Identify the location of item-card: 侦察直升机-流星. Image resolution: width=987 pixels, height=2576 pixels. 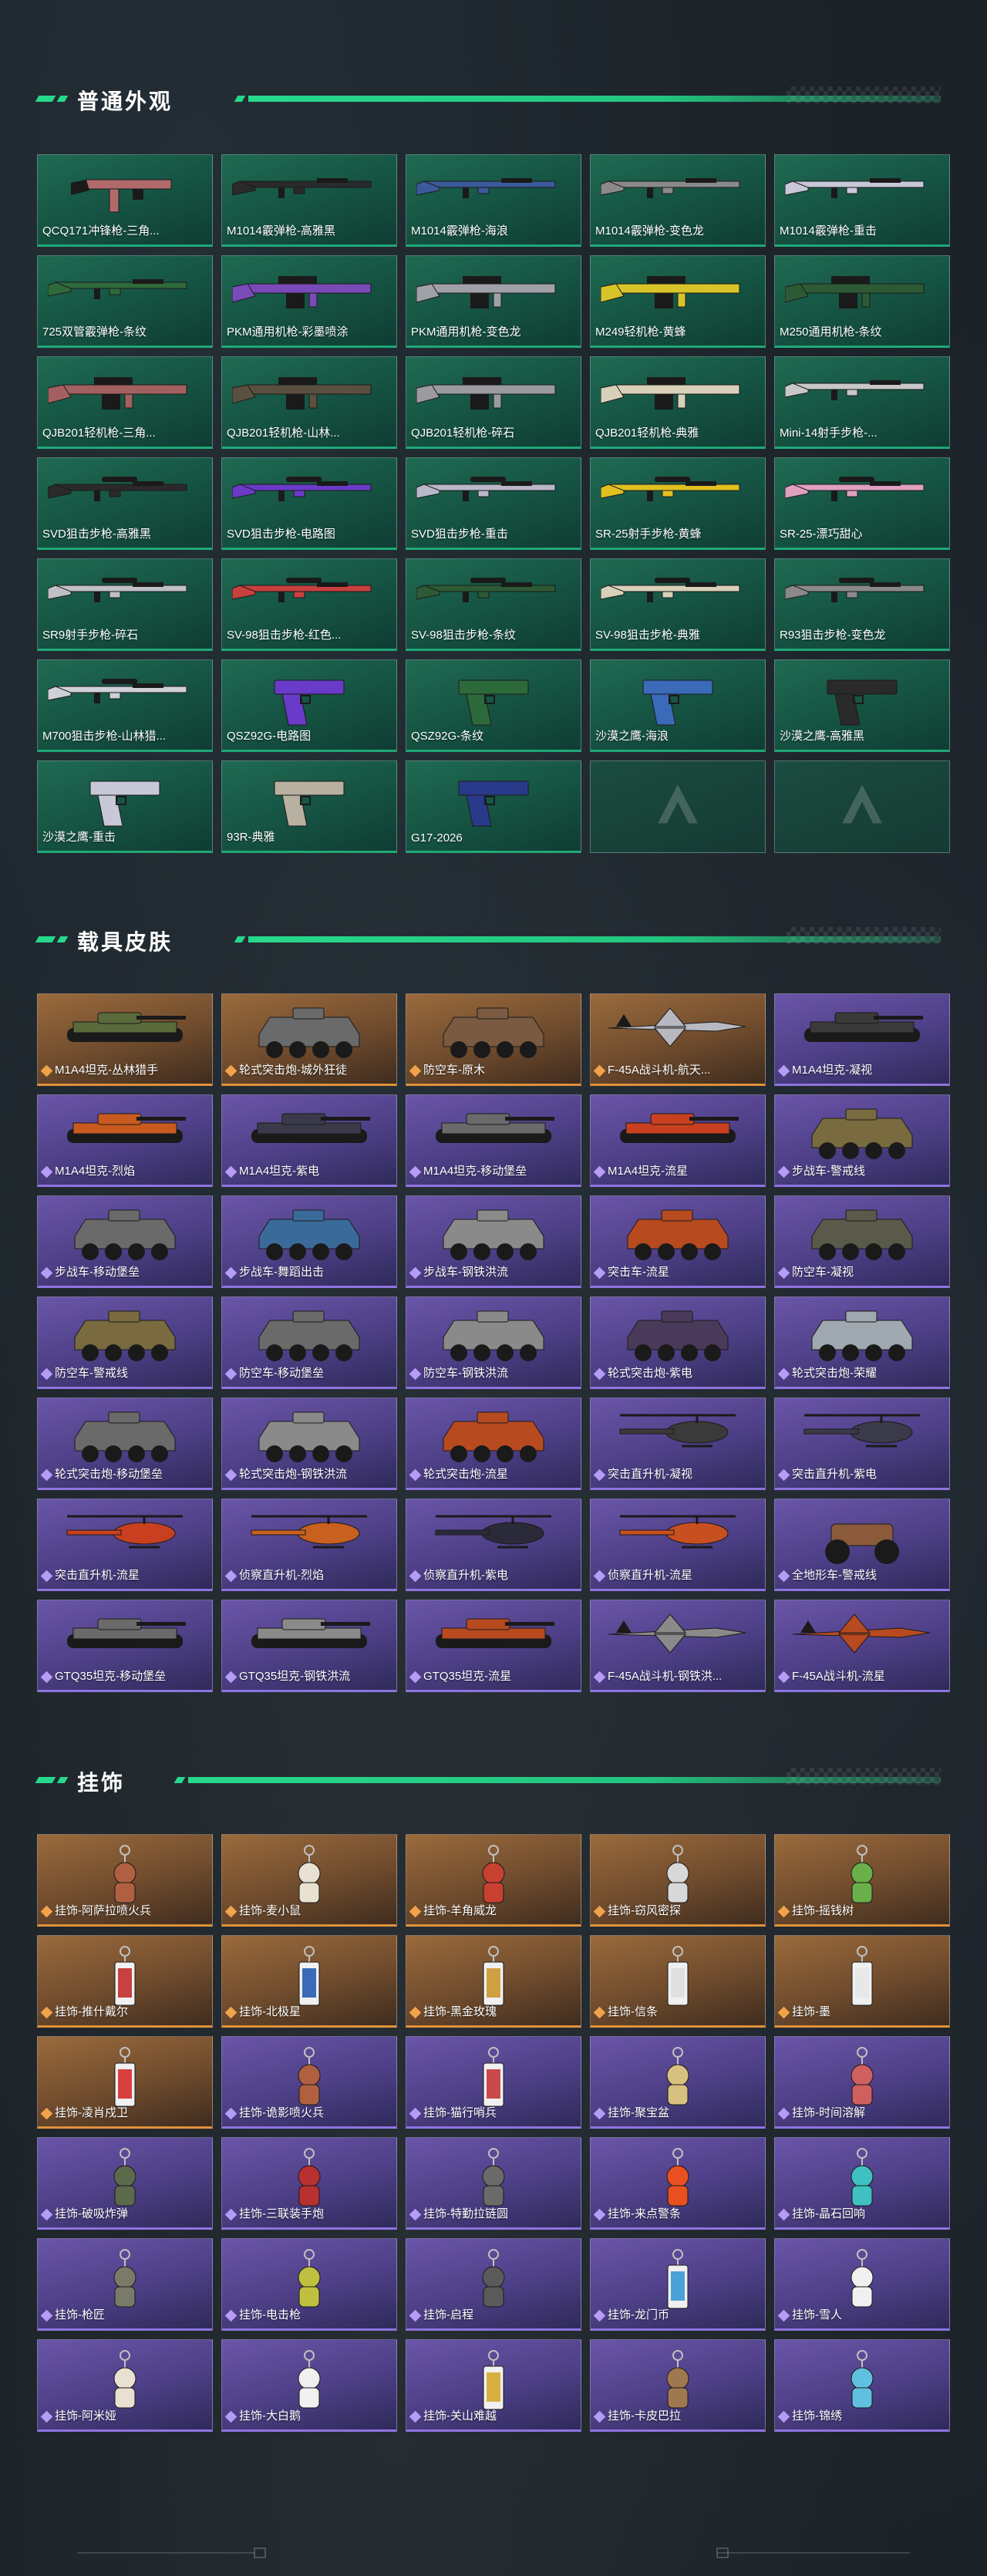
(678, 1545).